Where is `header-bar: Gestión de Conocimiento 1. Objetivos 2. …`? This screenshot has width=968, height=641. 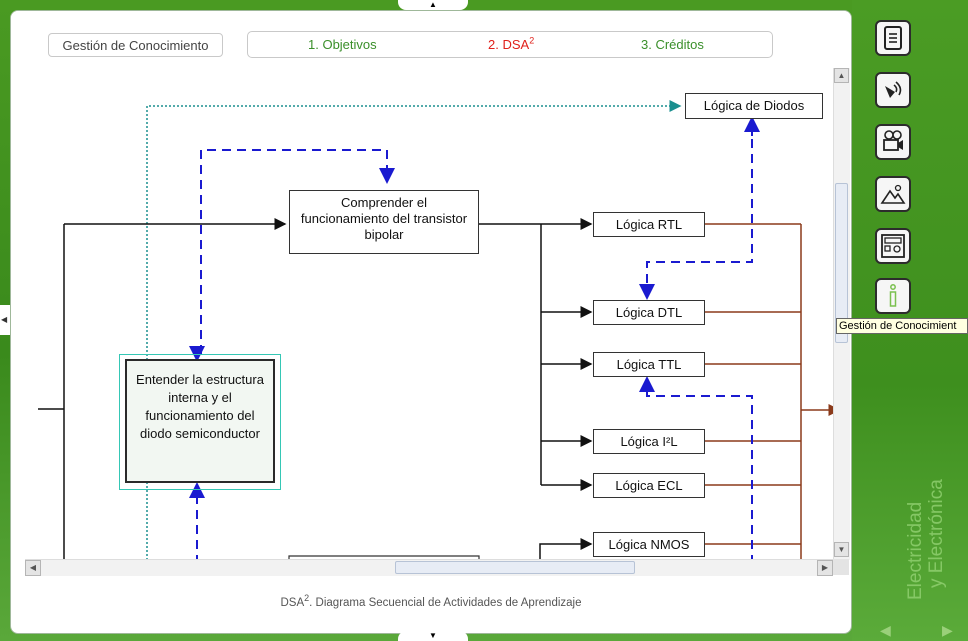
header-bar: Gestión de Conocimiento 1. Objetivos 2. … is located at coordinates (431, 37).